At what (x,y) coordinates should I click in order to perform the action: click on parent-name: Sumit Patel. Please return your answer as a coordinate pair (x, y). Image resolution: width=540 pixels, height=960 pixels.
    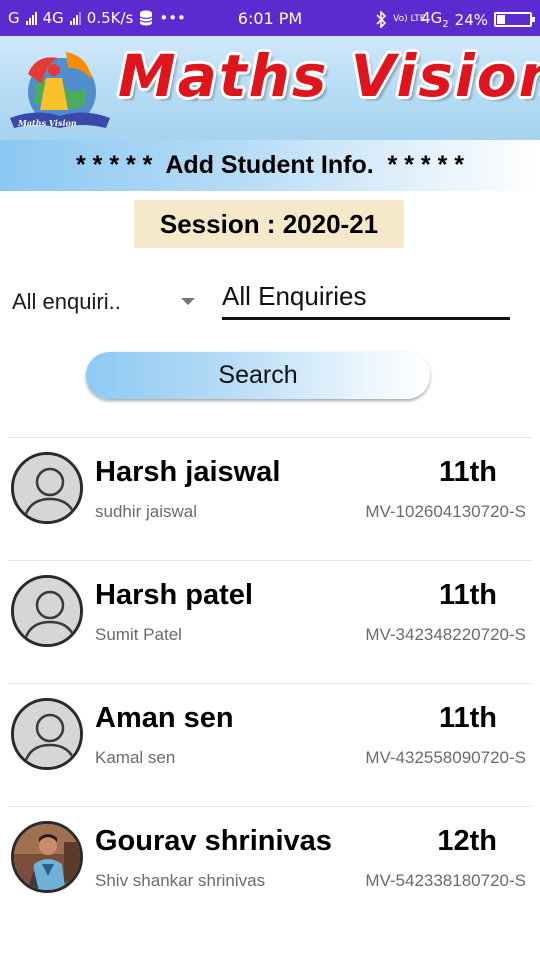
    Looking at the image, I should click on (138, 634).